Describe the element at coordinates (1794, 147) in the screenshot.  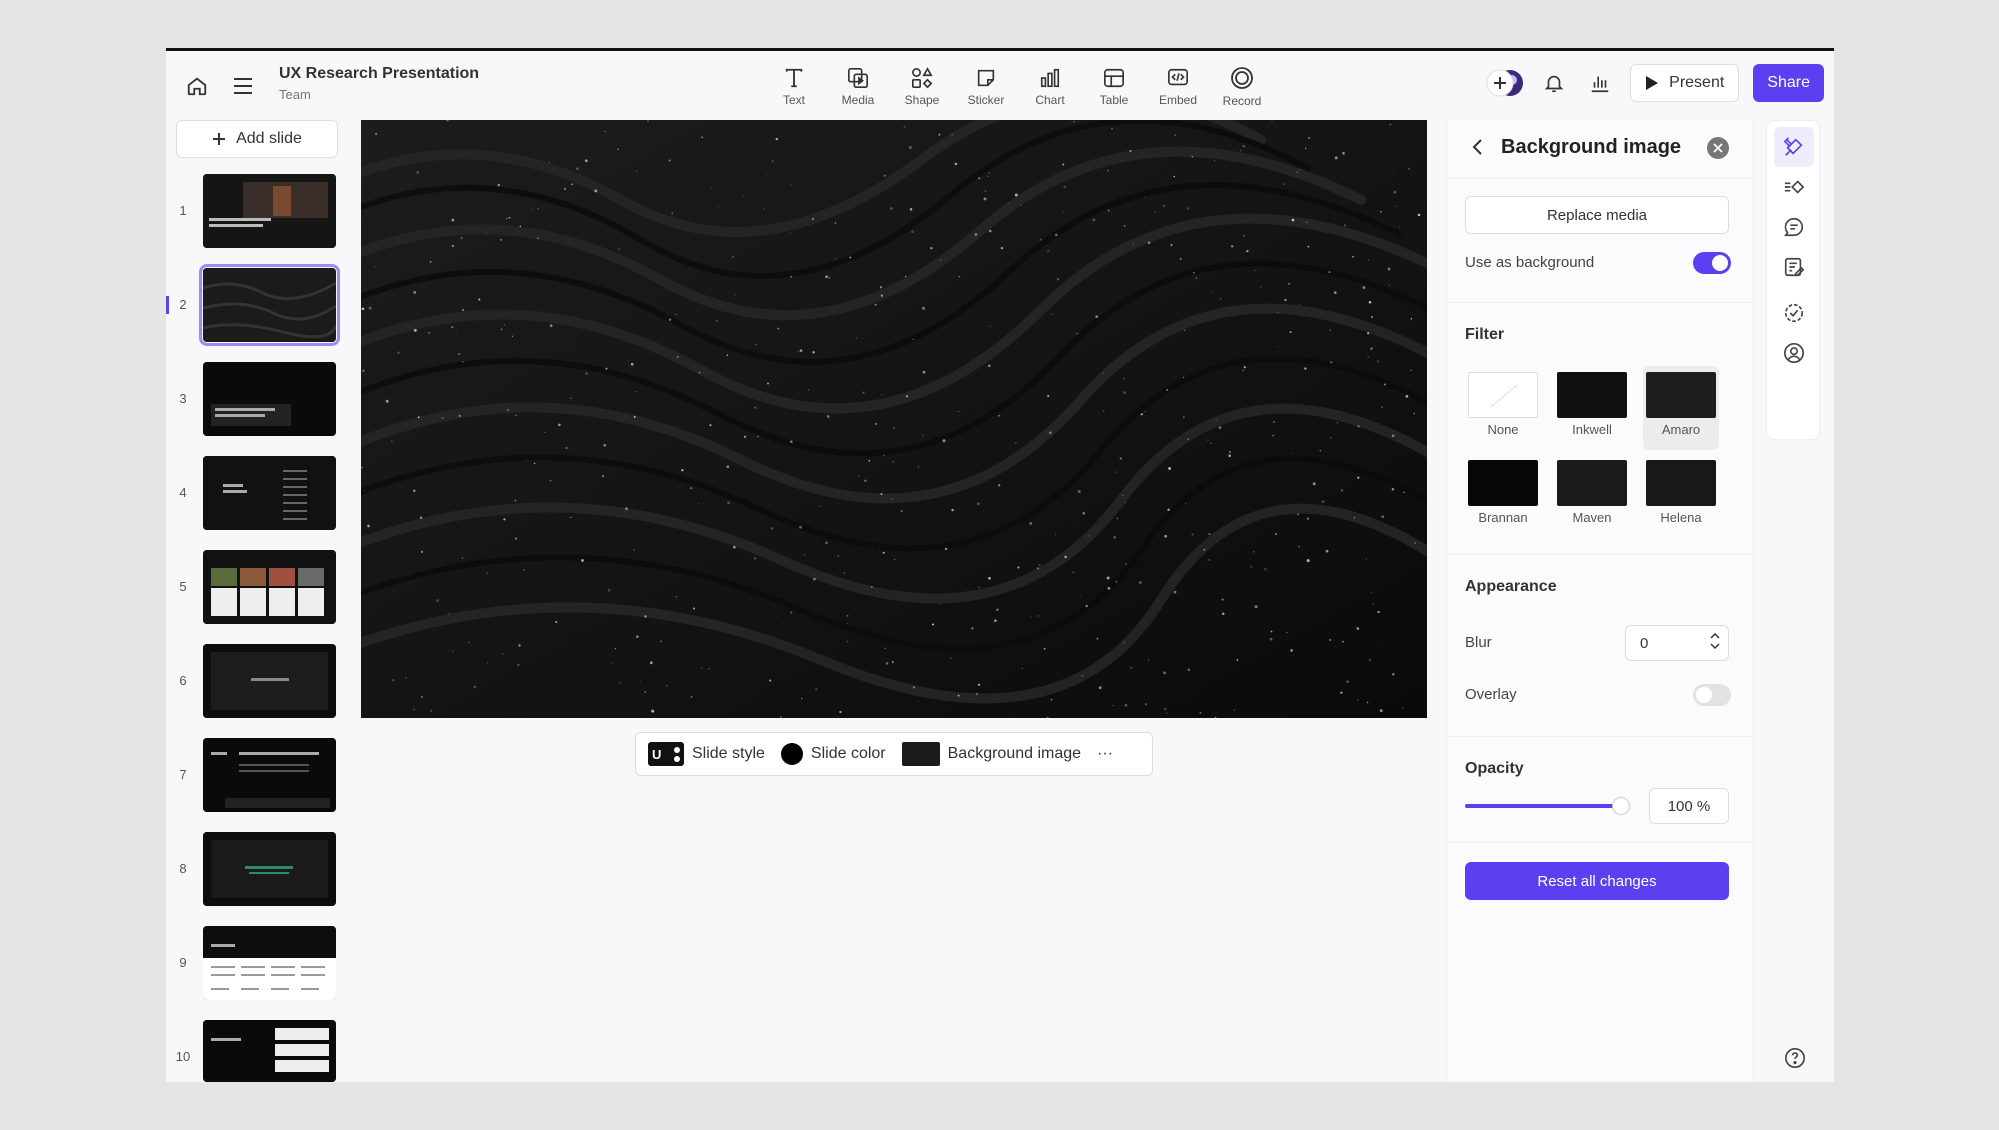
I see `design-tools-button` at that location.